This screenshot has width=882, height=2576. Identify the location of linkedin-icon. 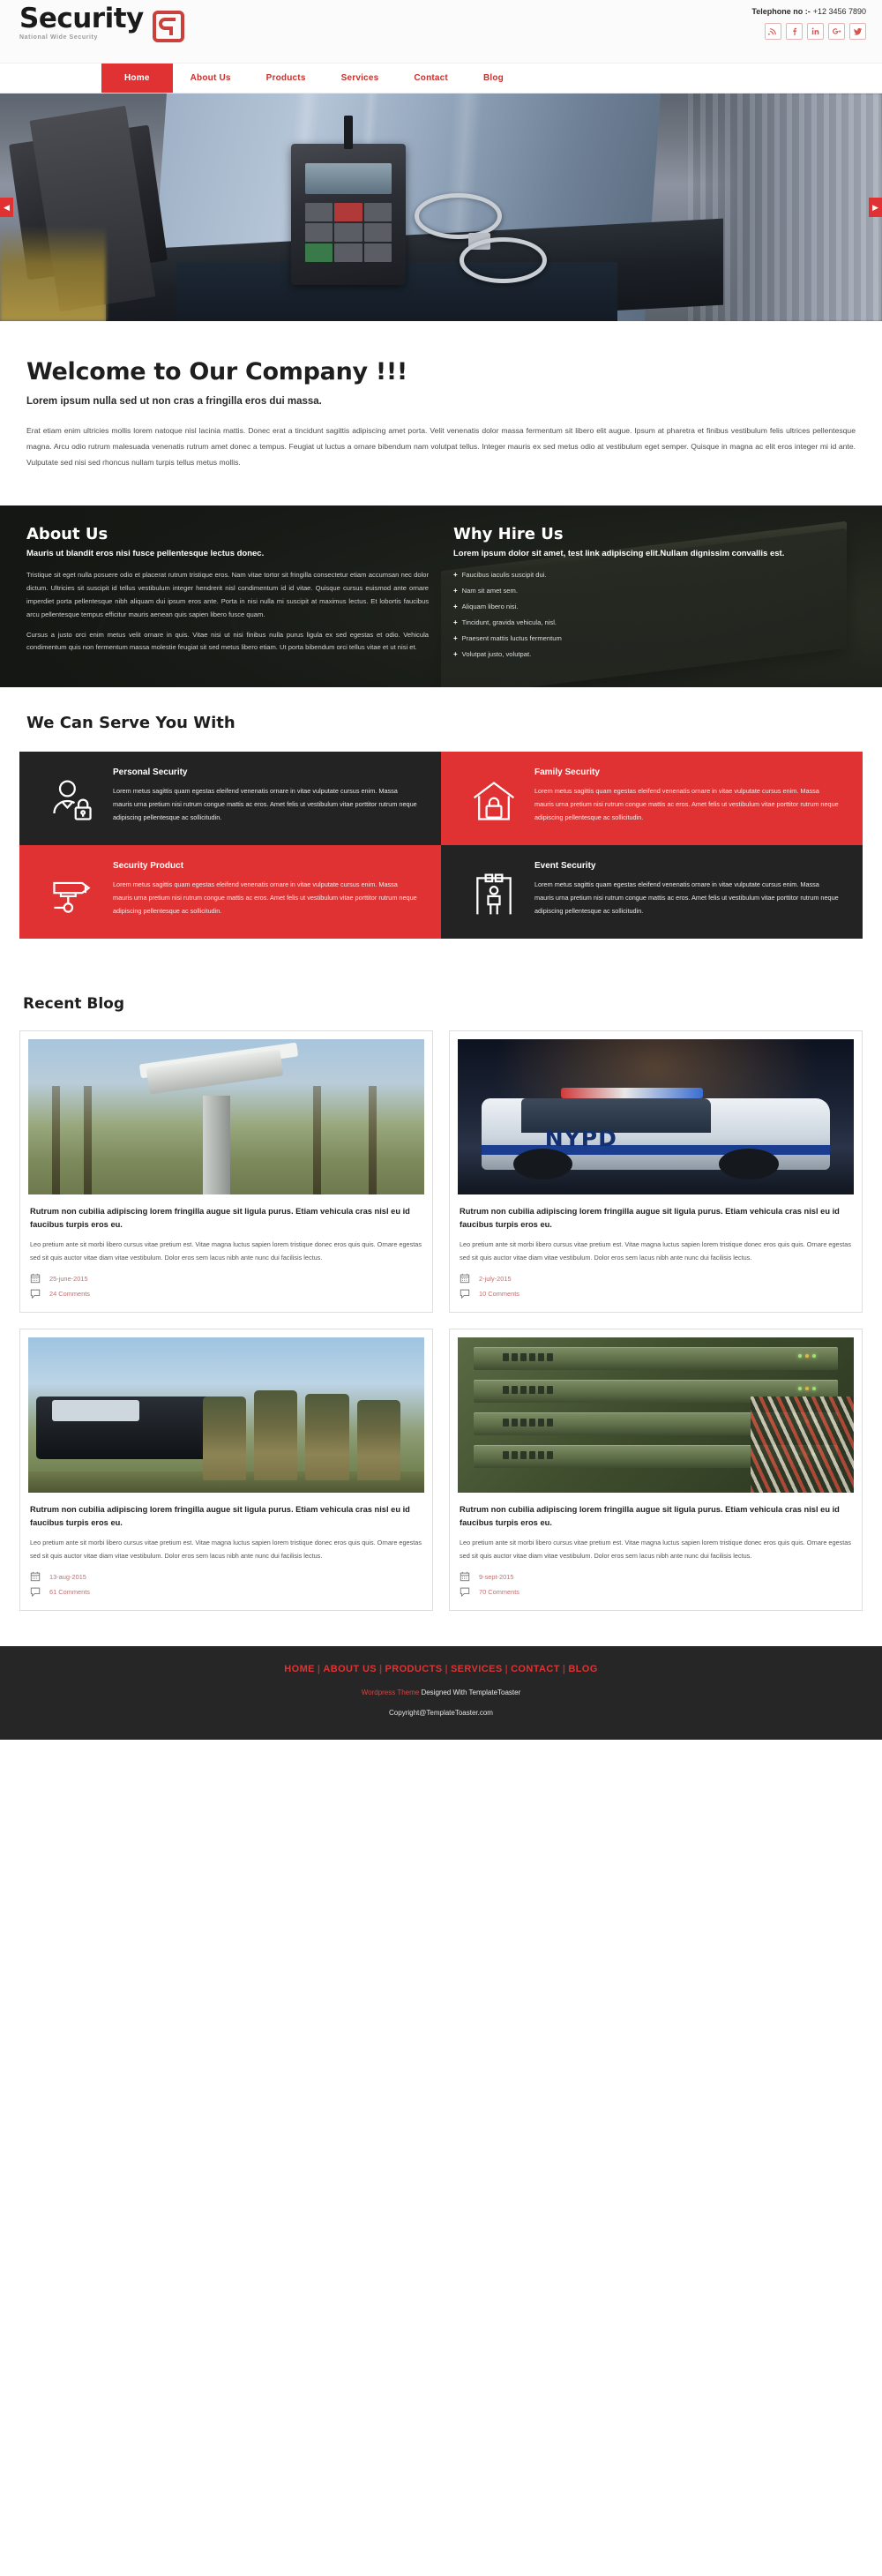
(815, 32).